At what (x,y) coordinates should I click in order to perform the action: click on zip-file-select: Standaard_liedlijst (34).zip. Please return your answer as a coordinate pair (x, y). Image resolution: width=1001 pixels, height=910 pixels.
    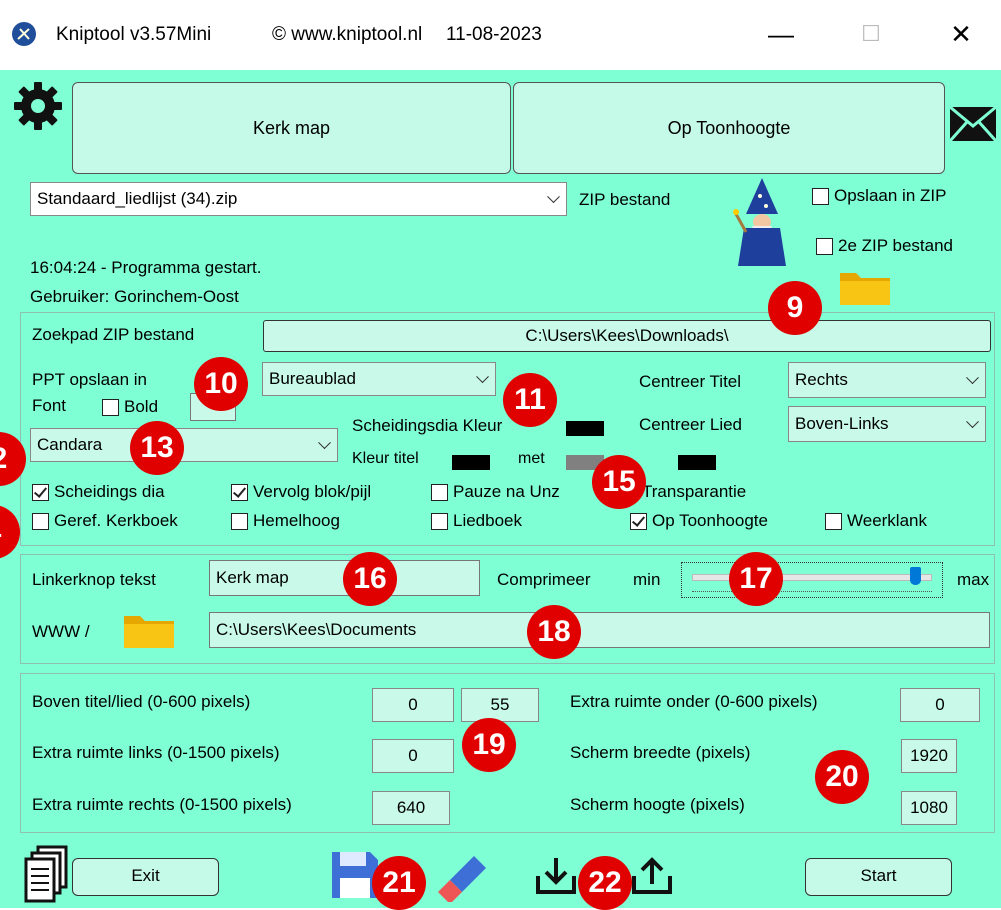
    Looking at the image, I should click on (298, 199).